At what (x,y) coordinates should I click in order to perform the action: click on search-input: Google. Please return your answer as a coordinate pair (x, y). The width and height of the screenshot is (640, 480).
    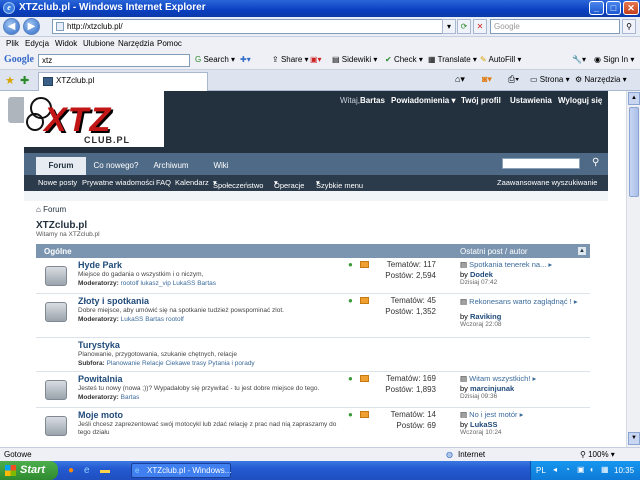
    Looking at the image, I should click on (555, 26).